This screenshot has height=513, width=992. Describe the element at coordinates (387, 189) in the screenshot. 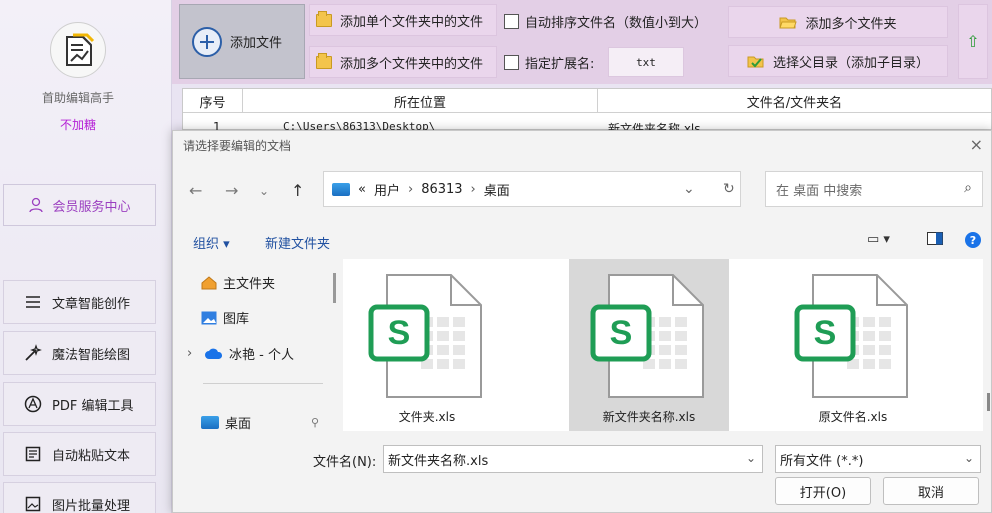

I see `breadcrumb-users: 用户` at that location.